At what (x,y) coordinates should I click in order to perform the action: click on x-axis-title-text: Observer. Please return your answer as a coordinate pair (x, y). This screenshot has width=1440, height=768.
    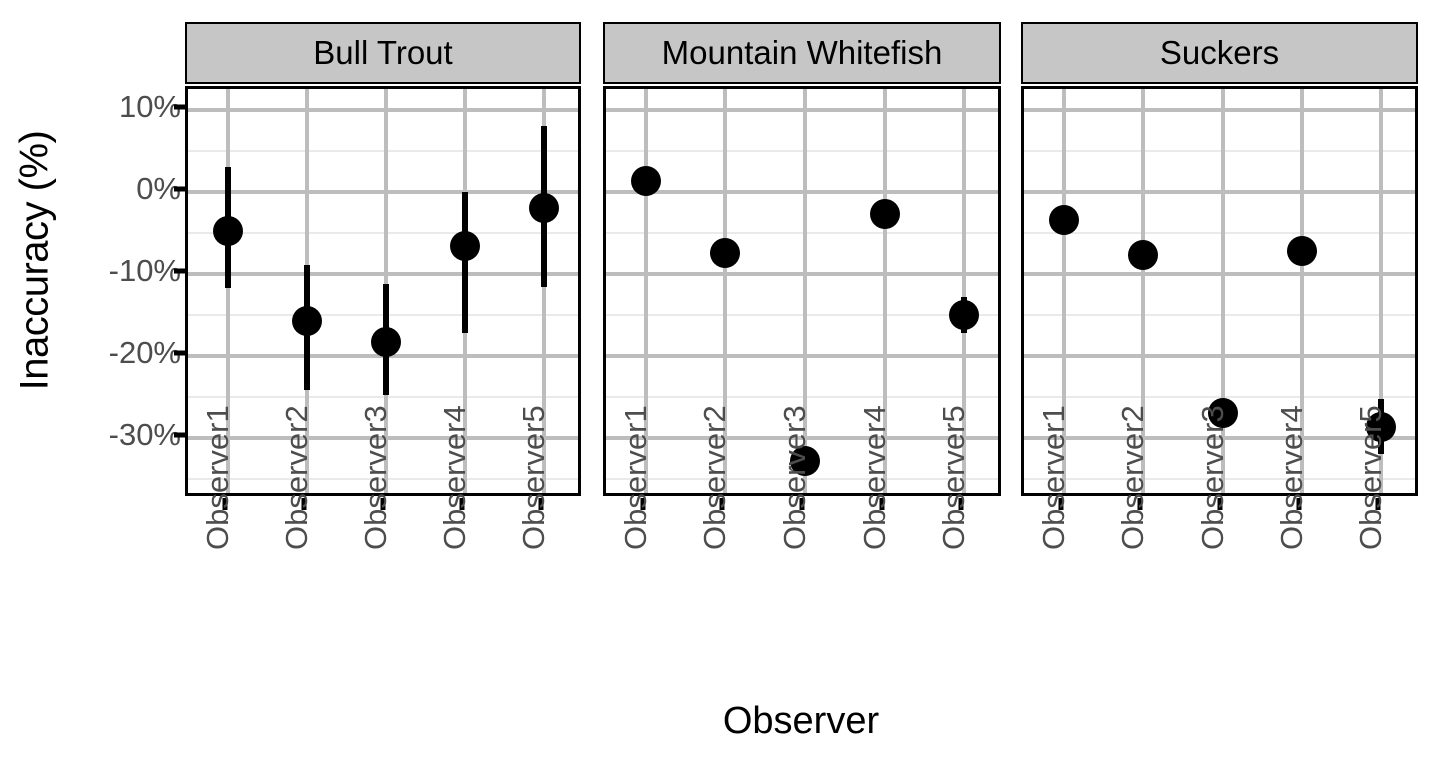
    Looking at the image, I should click on (801, 721).